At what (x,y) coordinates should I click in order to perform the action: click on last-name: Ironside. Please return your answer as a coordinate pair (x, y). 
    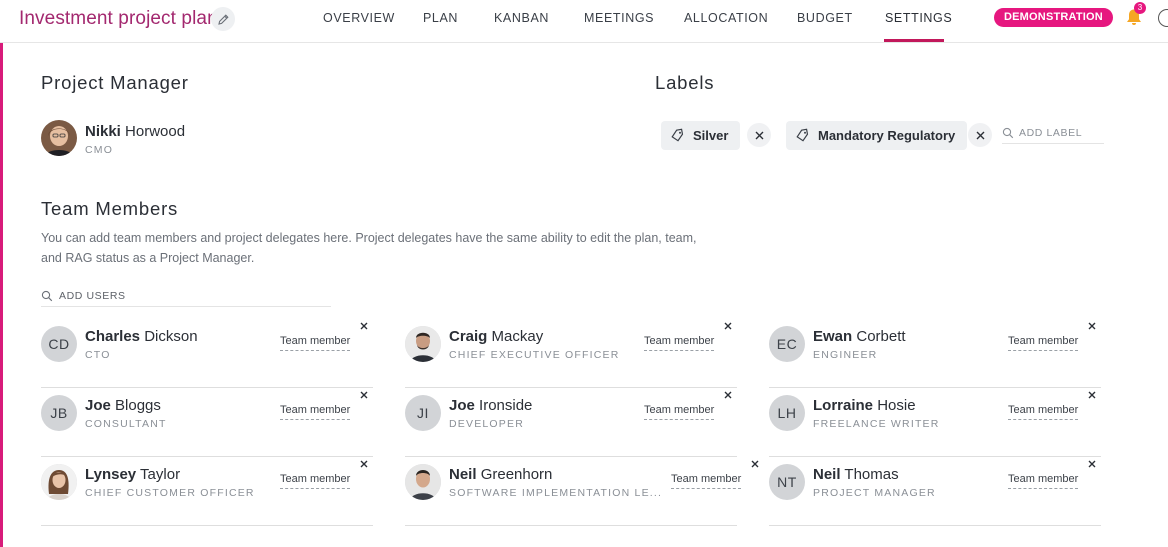
    Looking at the image, I should click on (506, 405).